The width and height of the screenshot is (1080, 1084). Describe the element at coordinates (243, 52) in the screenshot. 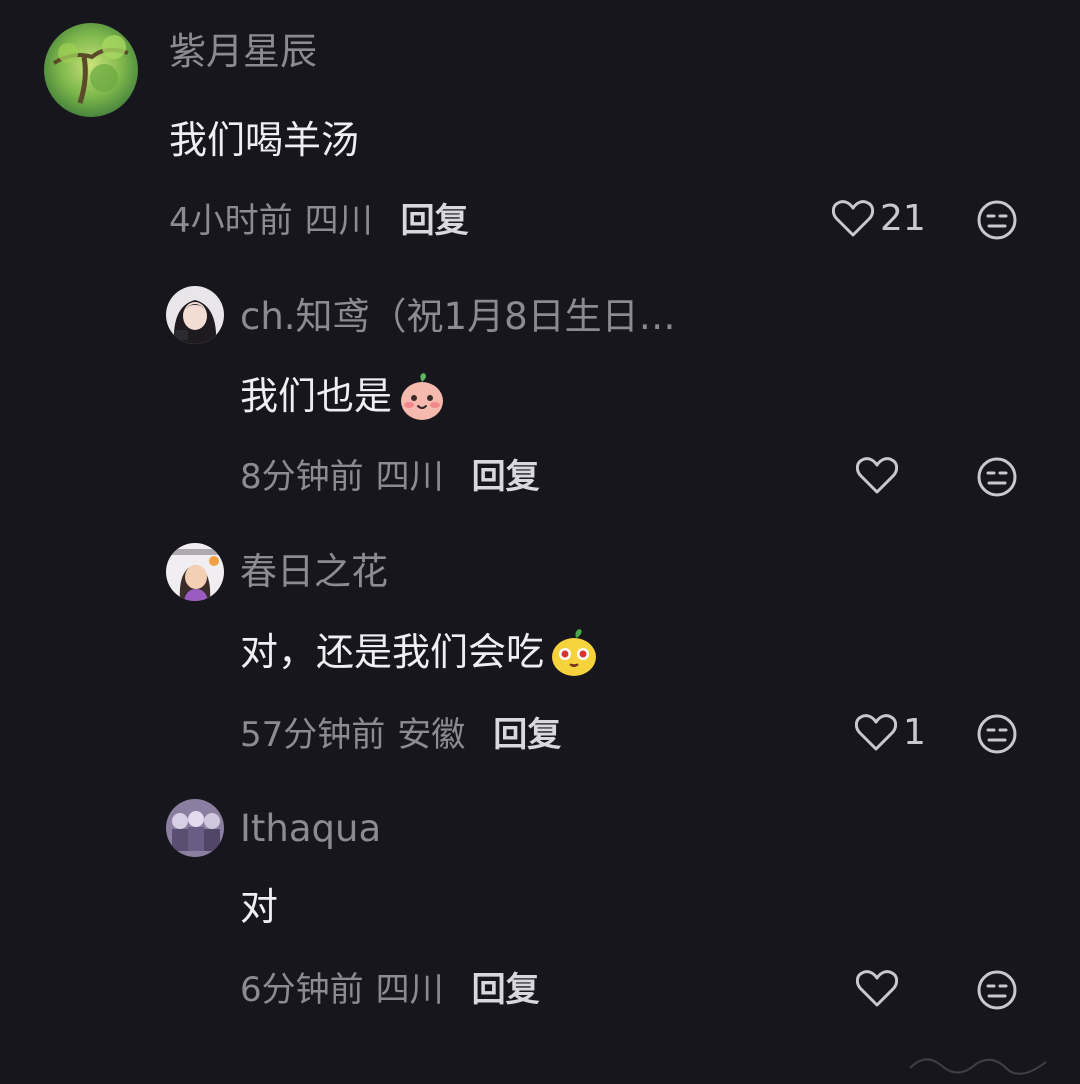

I see `username: 紫月星辰` at that location.